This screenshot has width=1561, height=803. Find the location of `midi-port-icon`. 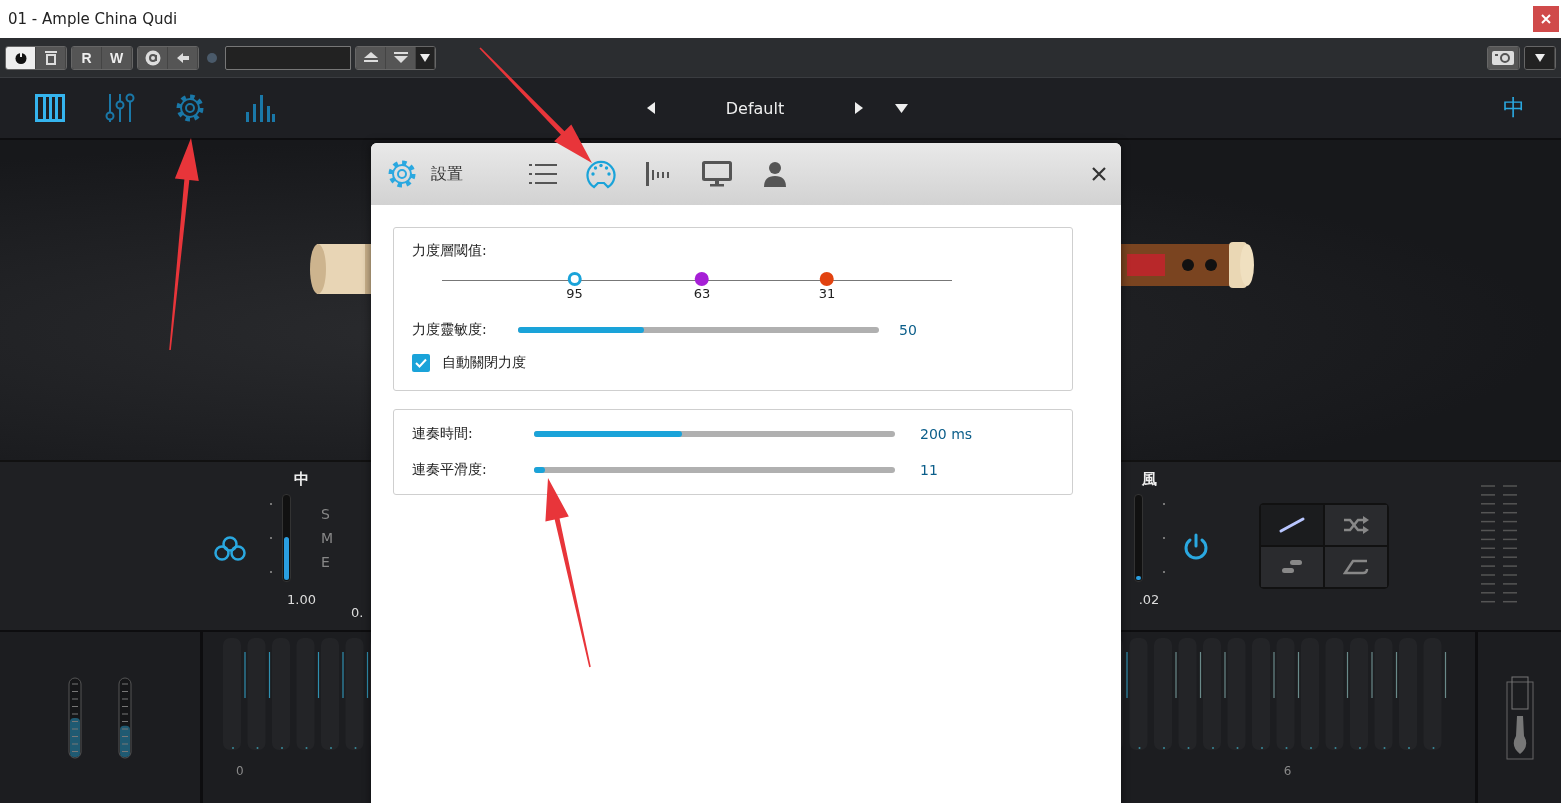

midi-port-icon is located at coordinates (601, 174).